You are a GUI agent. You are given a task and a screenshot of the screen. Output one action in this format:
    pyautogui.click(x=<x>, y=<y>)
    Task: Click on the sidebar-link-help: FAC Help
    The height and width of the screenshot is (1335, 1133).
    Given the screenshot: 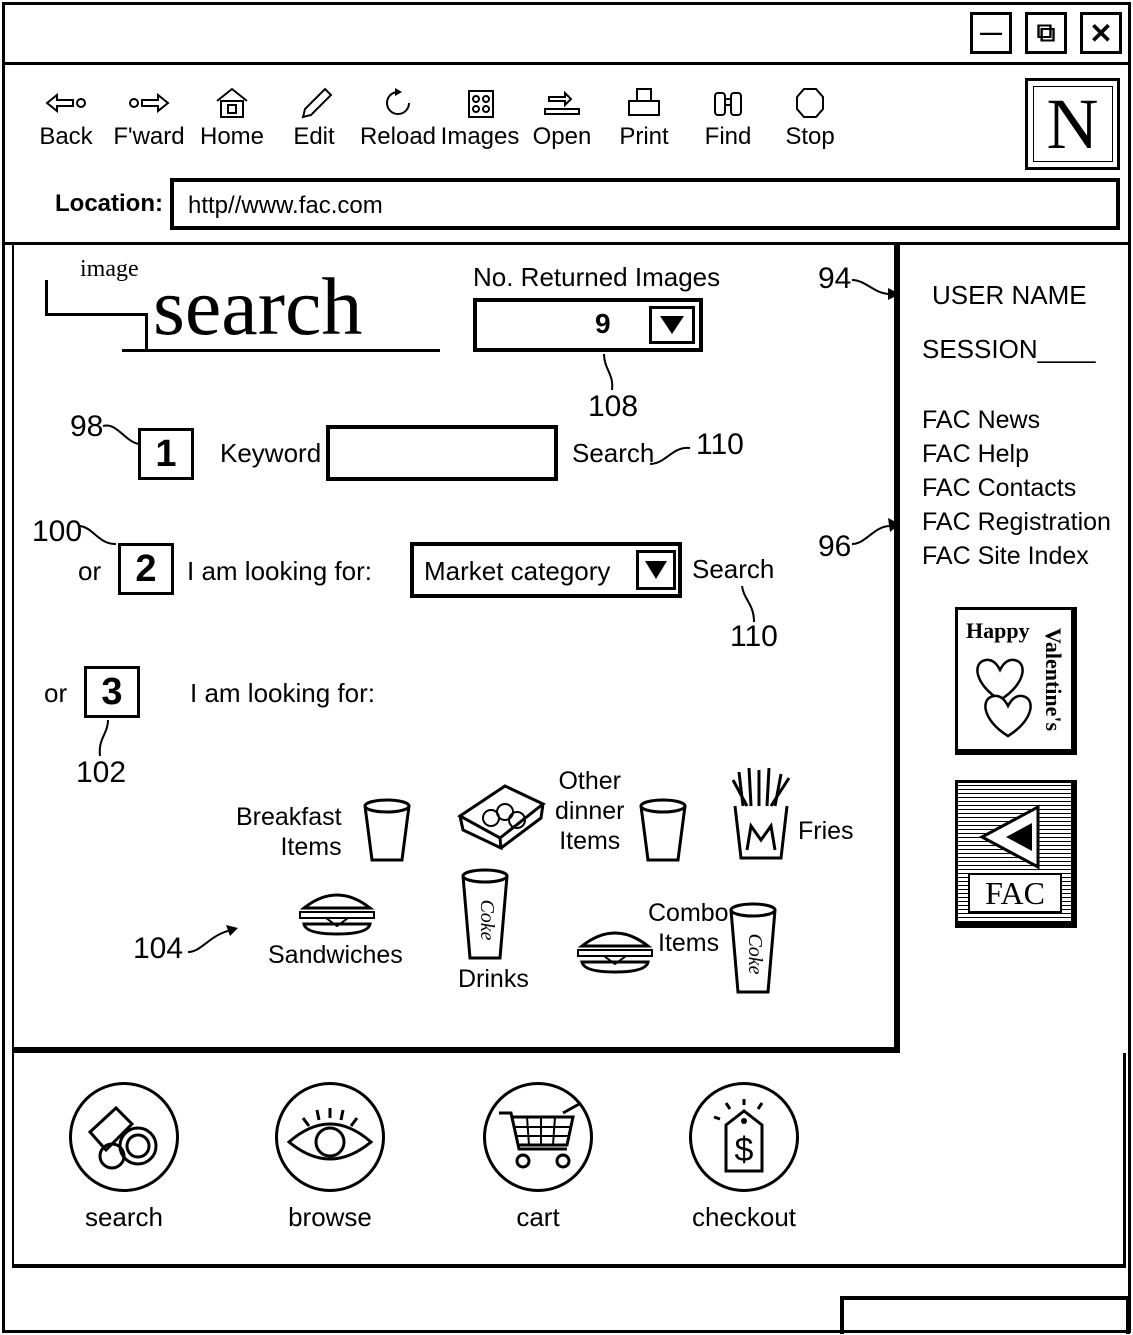 What is the action you would take?
    pyautogui.click(x=975, y=454)
    